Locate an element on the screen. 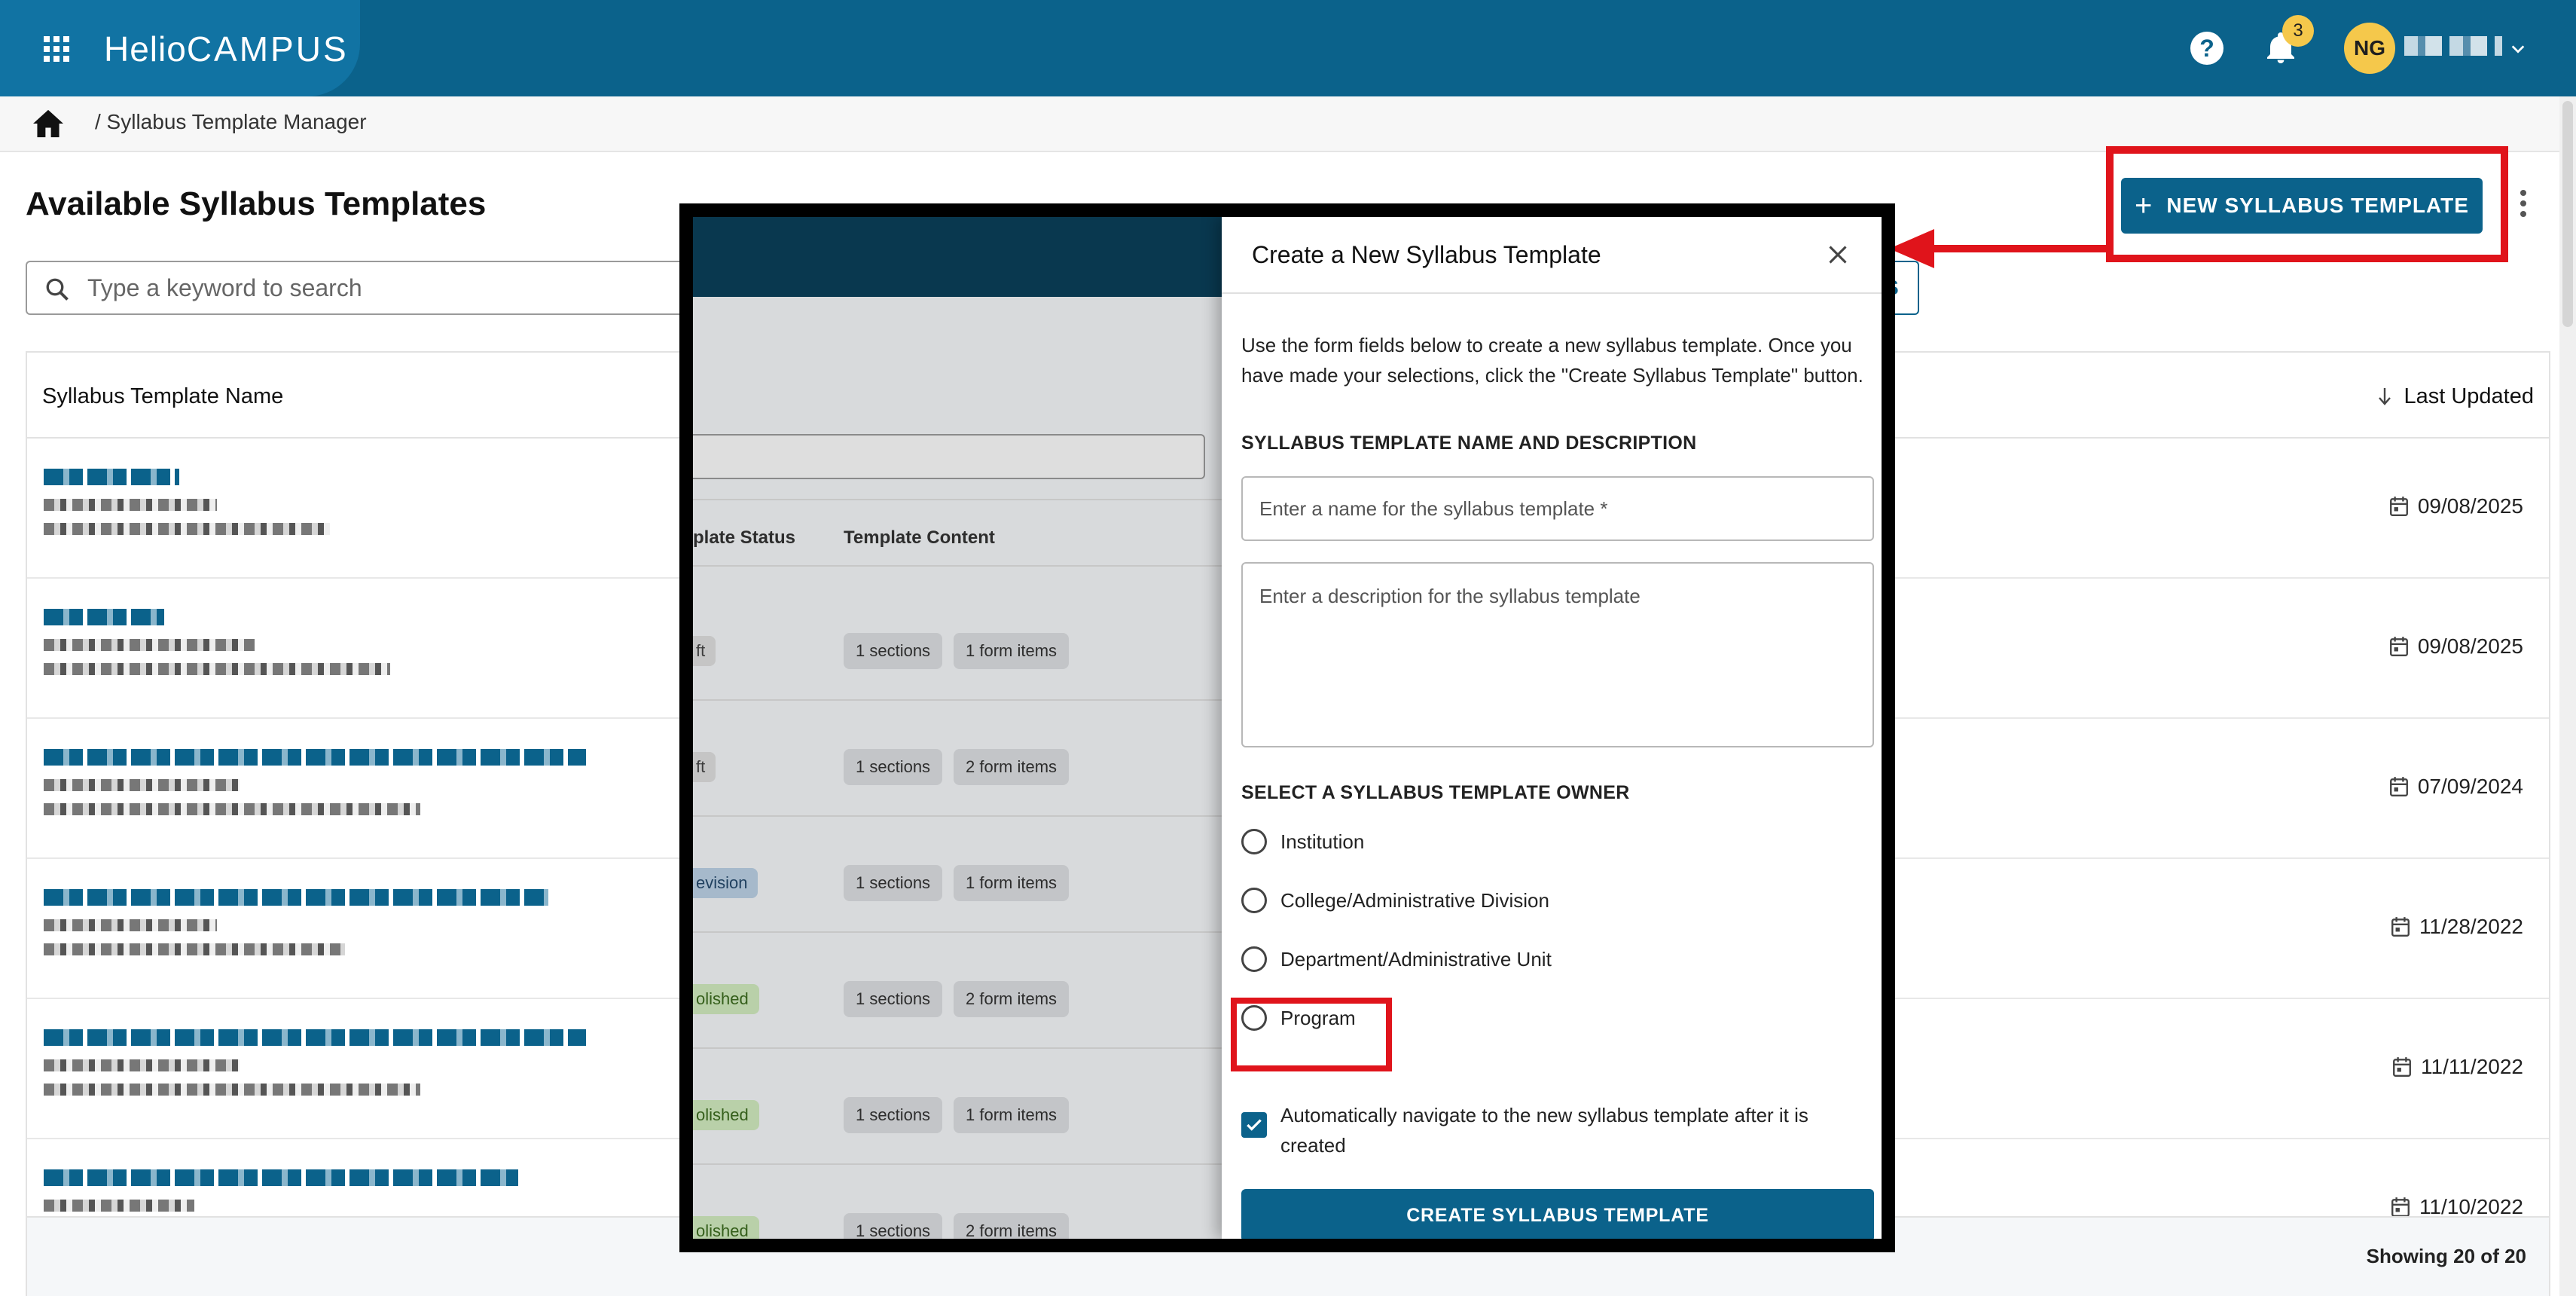 The image size is (2576, 1296). page-scrollbar-thumb is located at coordinates (2568, 214).